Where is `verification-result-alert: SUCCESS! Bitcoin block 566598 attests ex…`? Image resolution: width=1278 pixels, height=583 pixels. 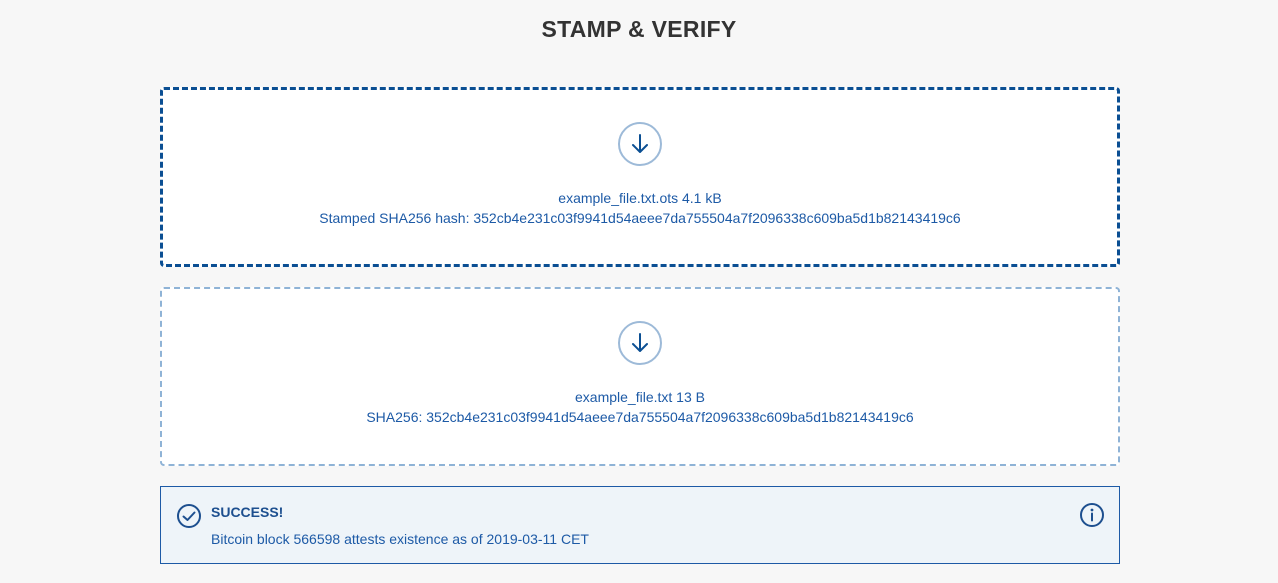 verification-result-alert: SUCCESS! Bitcoin block 566598 attests ex… is located at coordinates (640, 525).